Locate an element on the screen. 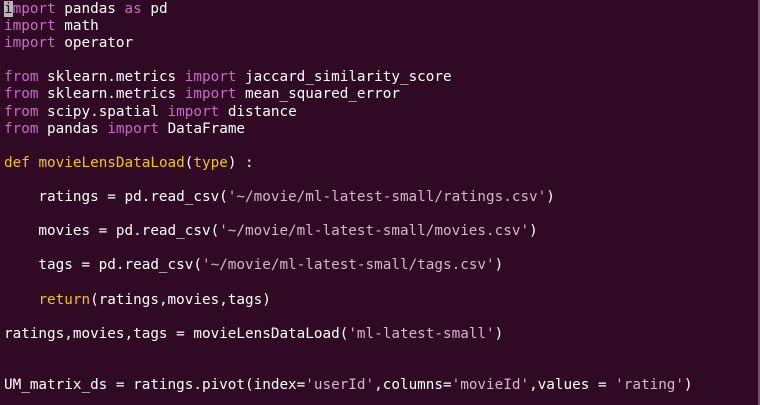 The width and height of the screenshot is (760, 405). code-token: (ratings,movies,tags) is located at coordinates (180, 299).